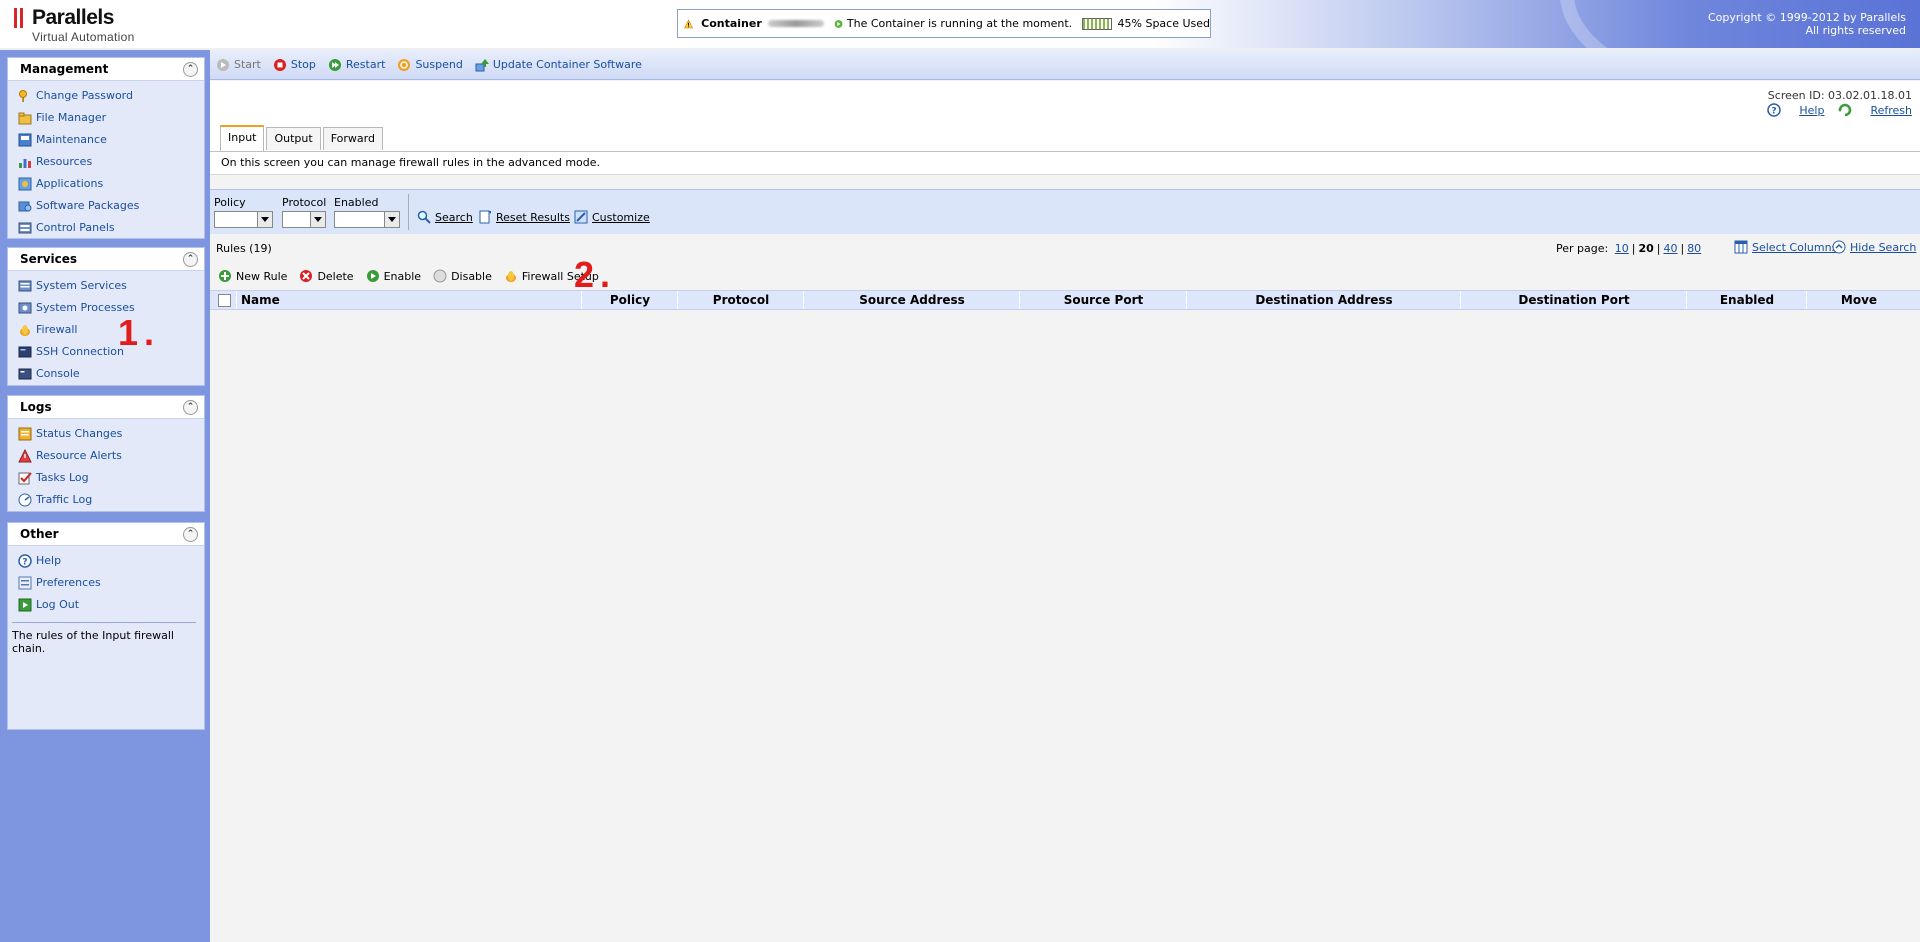 This screenshot has width=1920, height=942. Describe the element at coordinates (224, 300) in the screenshot. I see `select-all-checkbox` at that location.